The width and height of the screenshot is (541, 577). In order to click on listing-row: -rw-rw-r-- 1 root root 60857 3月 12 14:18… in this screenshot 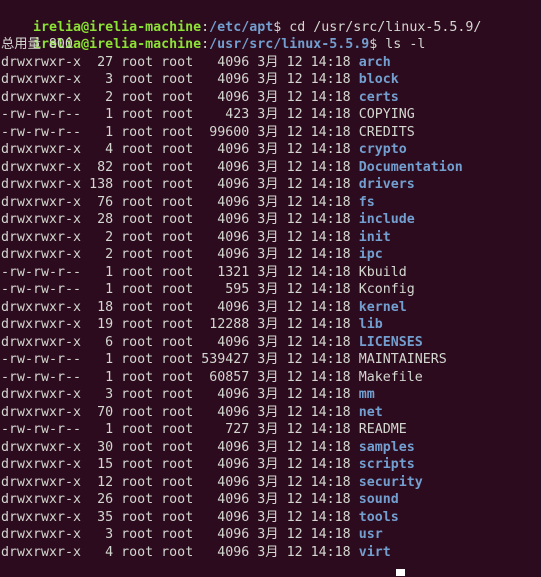, I will do `click(271, 378)`.